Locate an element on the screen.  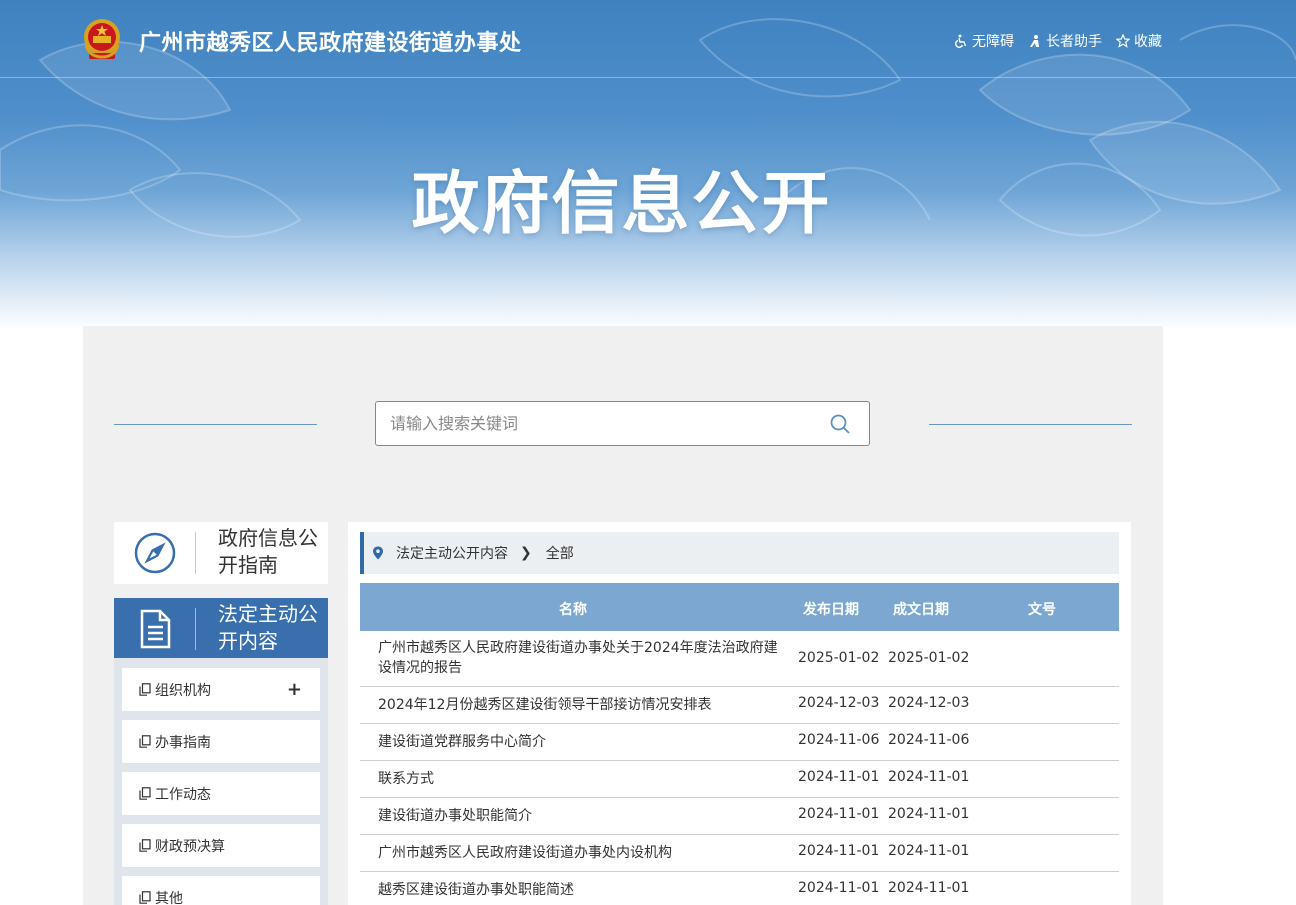
elder-assistant-link: 长者助手 is located at coordinates (1065, 41).